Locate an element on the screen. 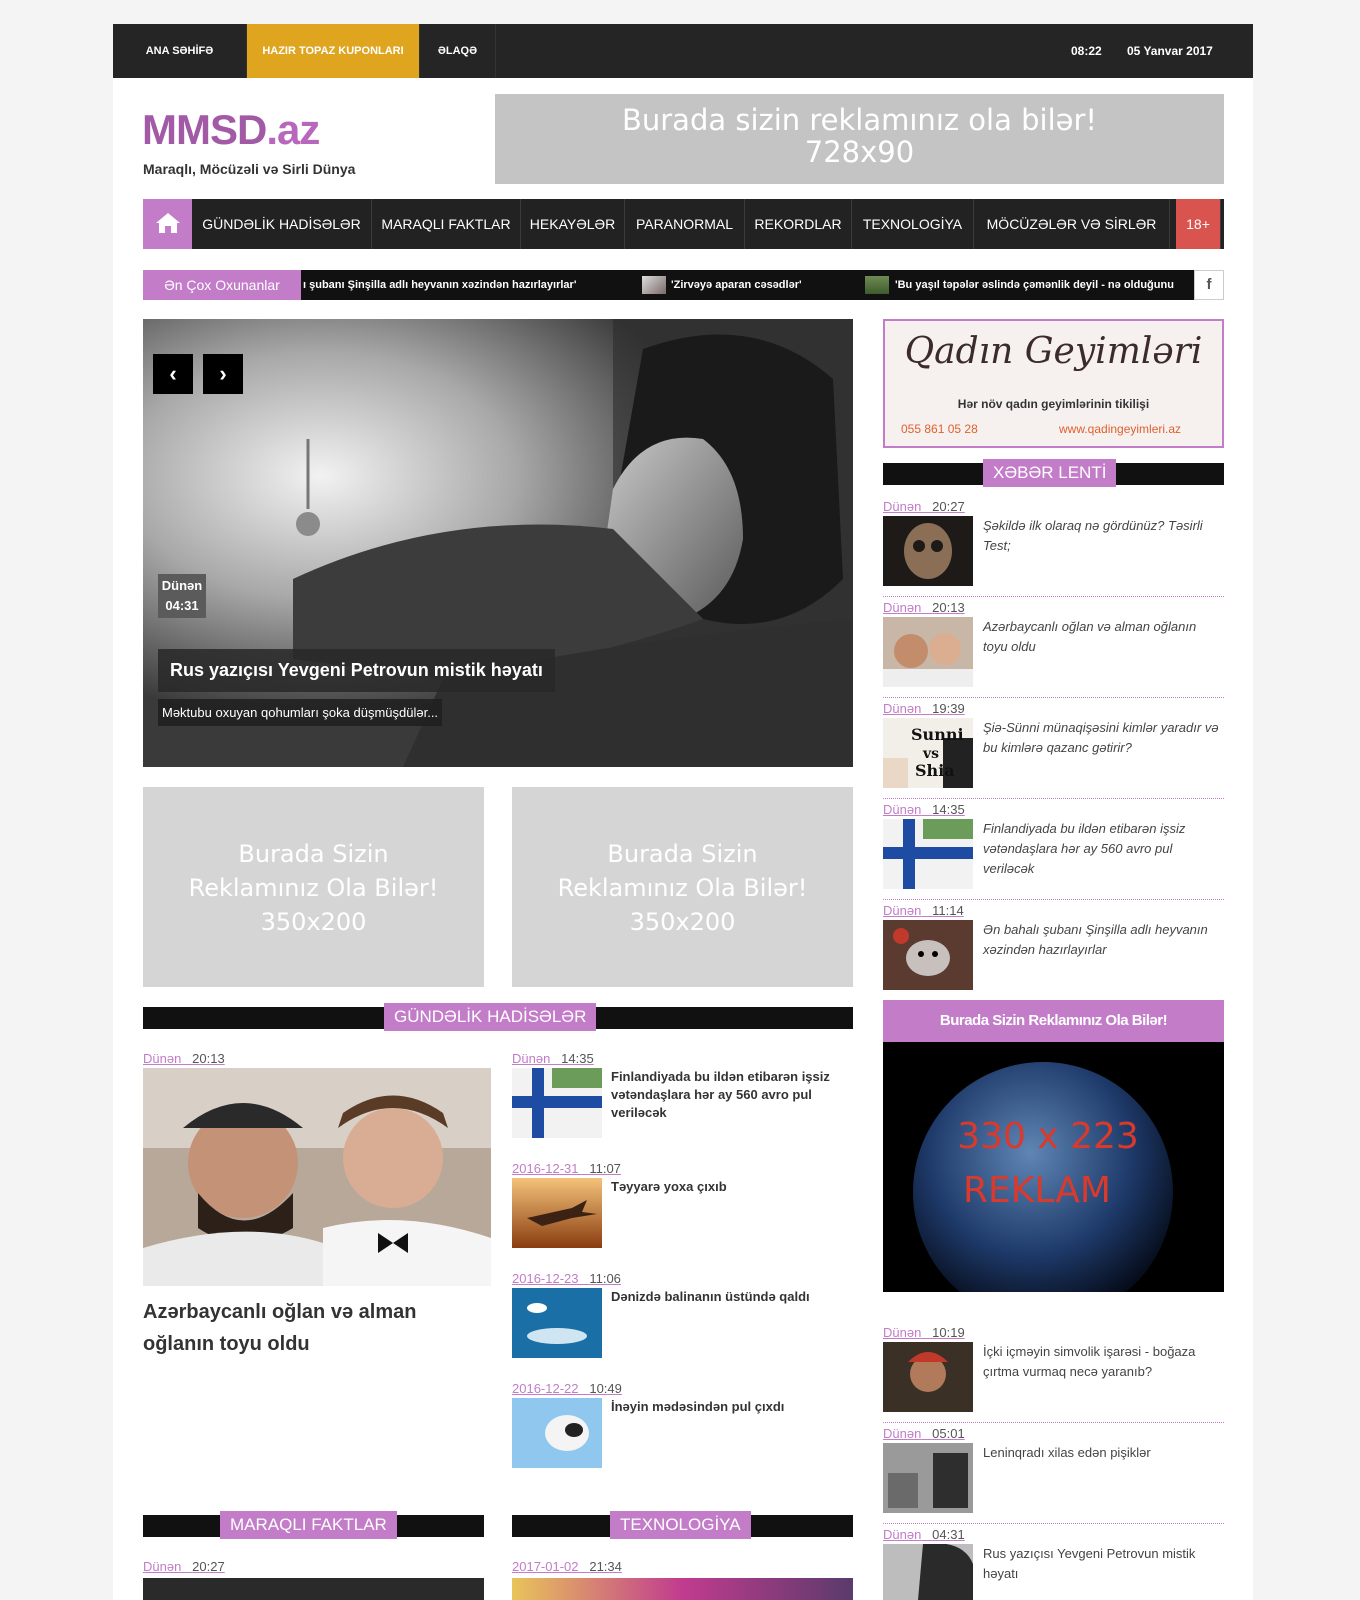 The width and height of the screenshot is (1360, 1600). ad-350x200-left: Burada Sizin Reklamınız Ola Bilər! 350x200 is located at coordinates (313, 887).